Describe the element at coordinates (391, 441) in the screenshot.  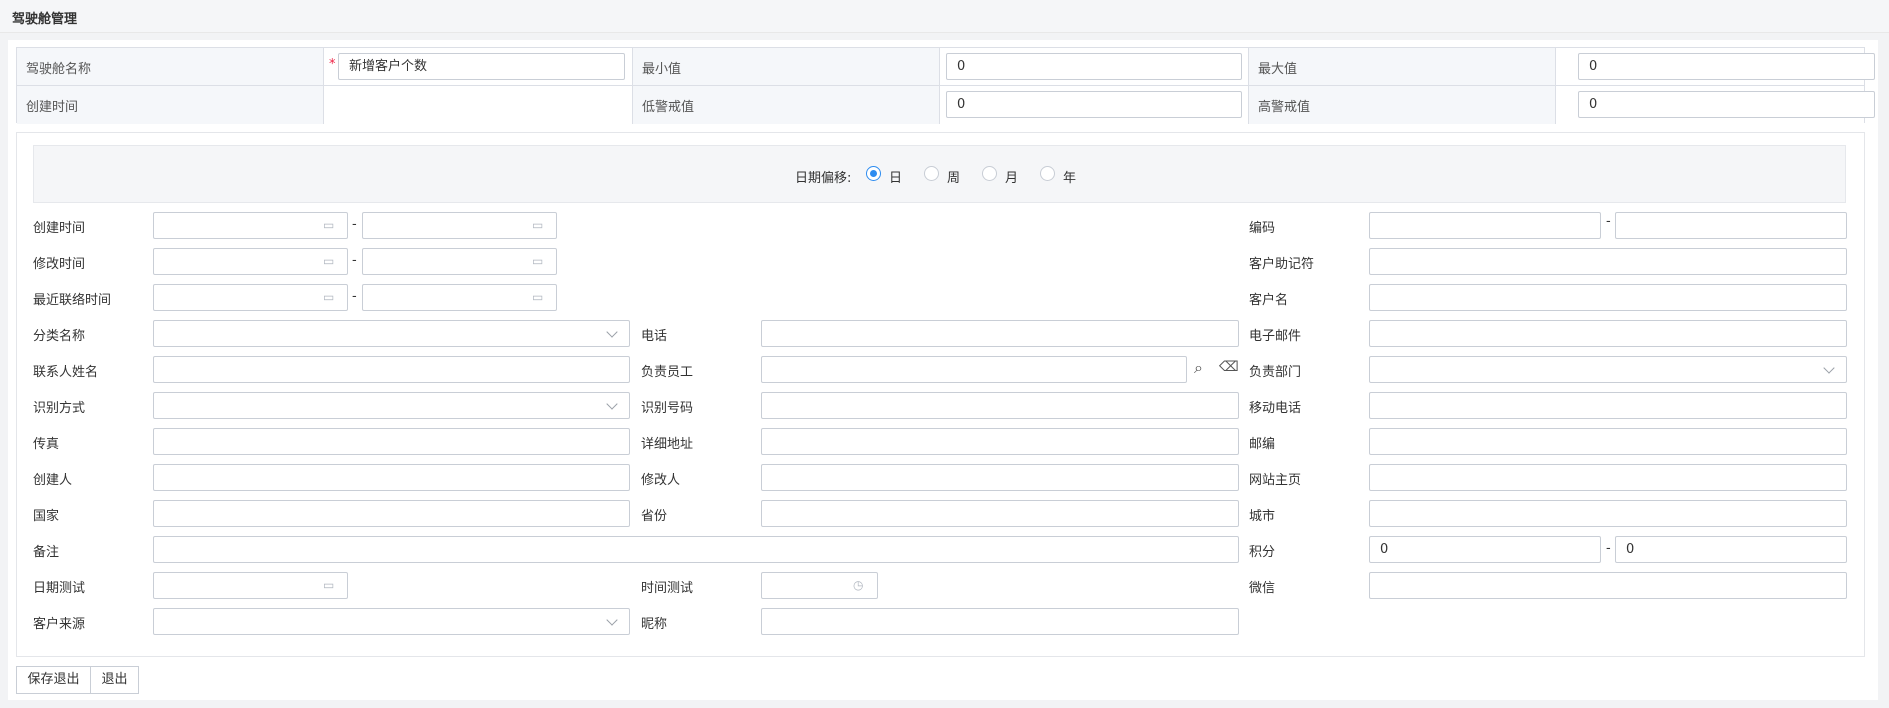
I see `fax-input` at that location.